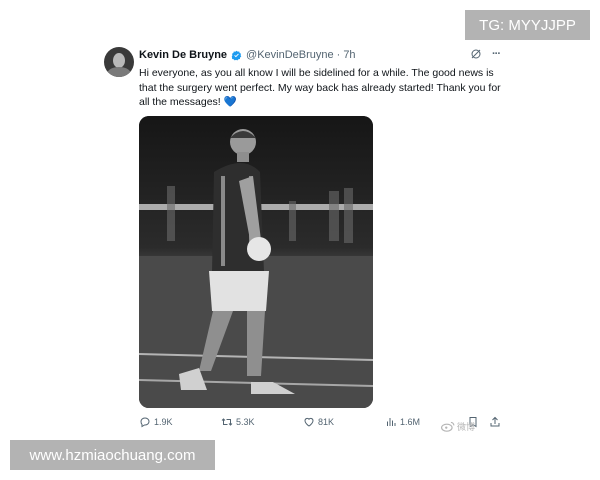 Image resolution: width=600 pixels, height=480 pixels. Describe the element at coordinates (391, 422) in the screenshot. I see `analytics-icon` at that location.